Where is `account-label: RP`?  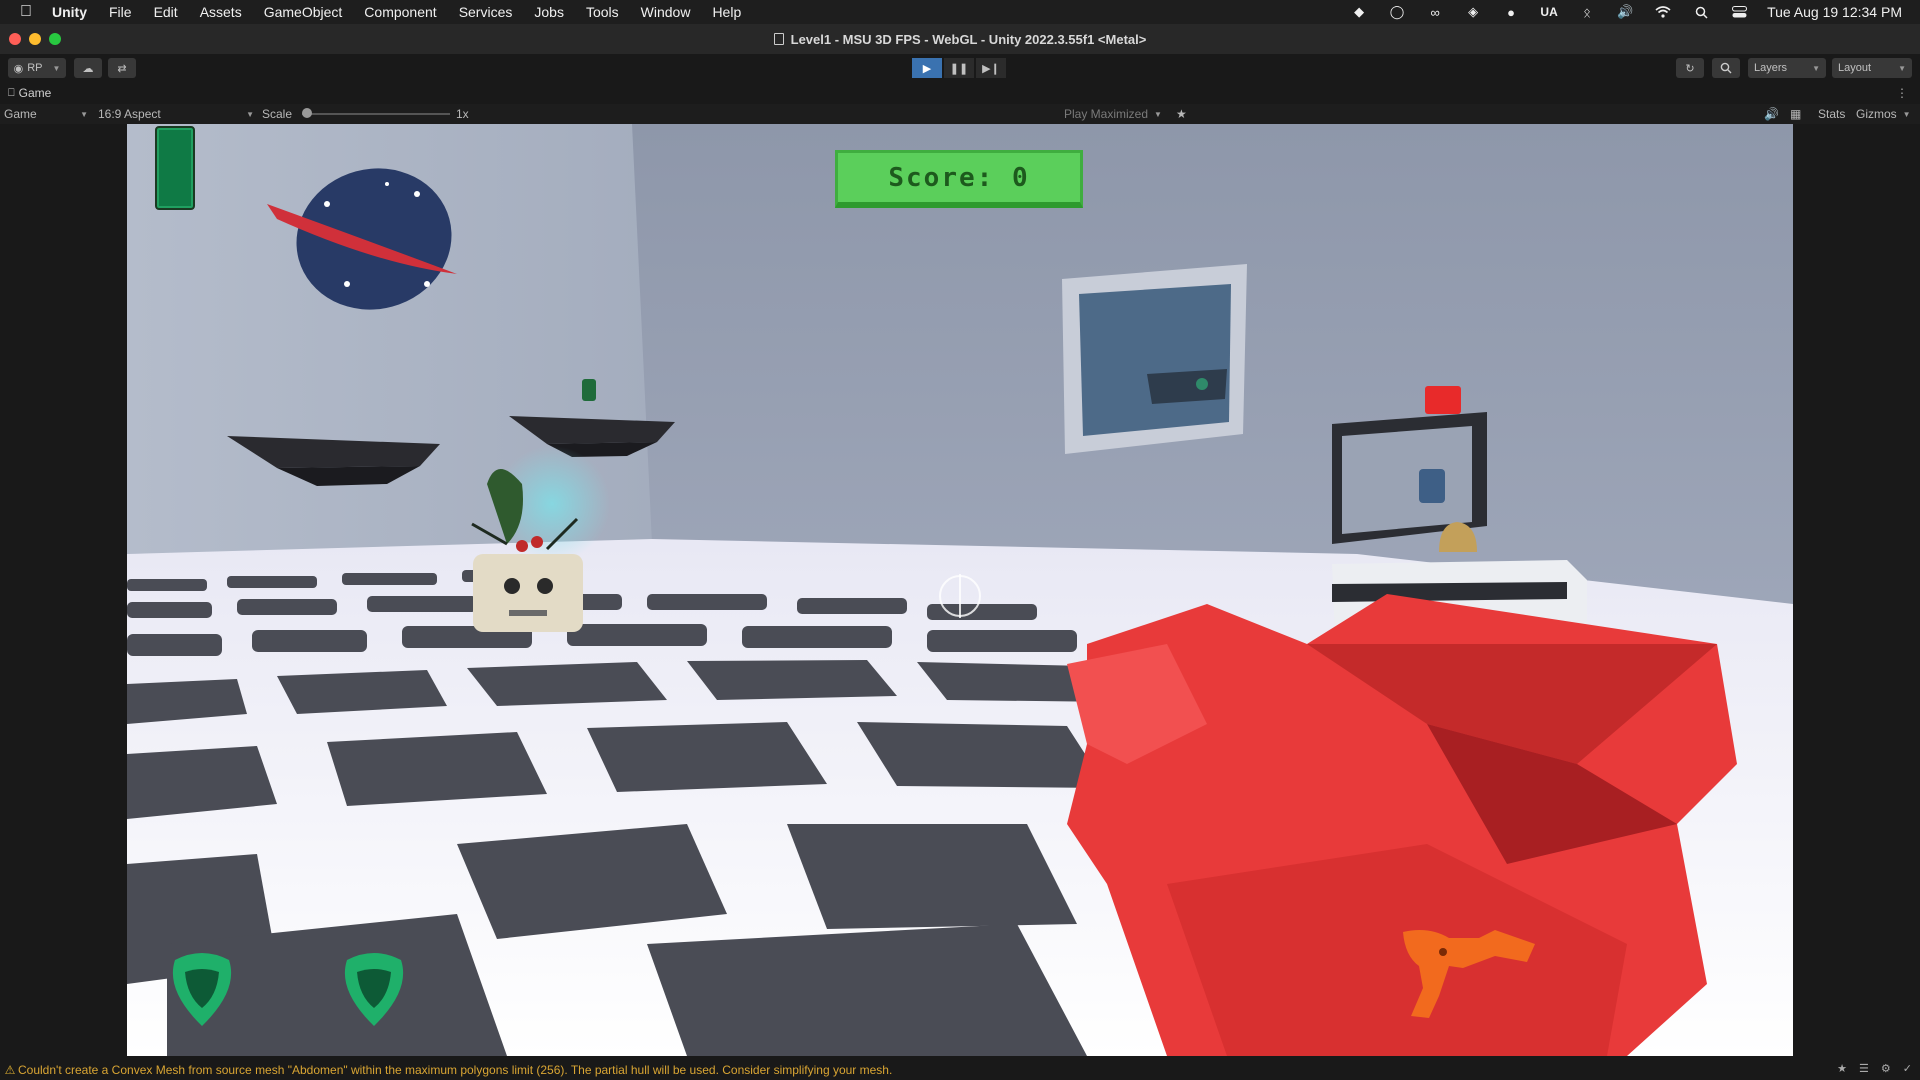 account-label: RP is located at coordinates (35, 68).